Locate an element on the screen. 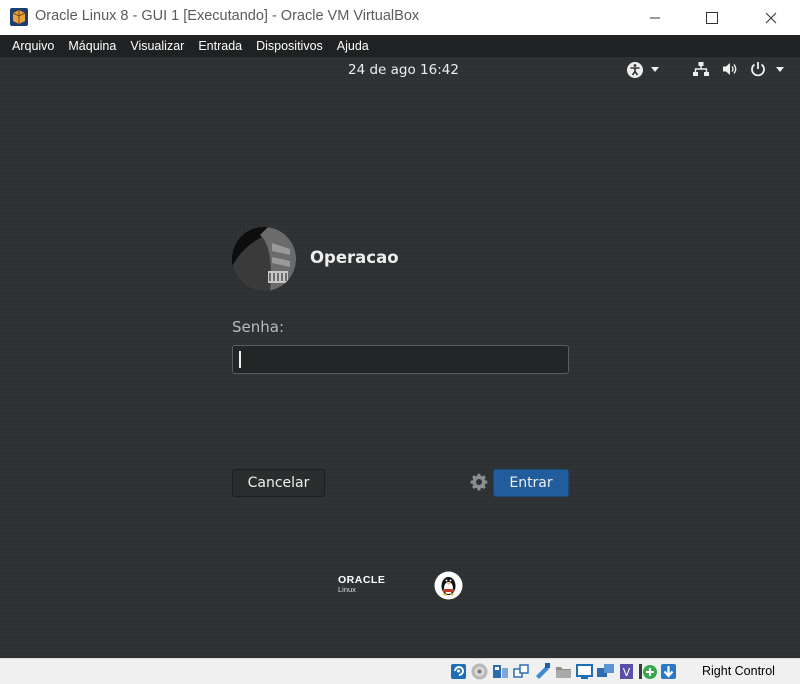 Image resolution: width=800 pixels, height=684 pixels. user-photo is located at coordinates (264, 259).